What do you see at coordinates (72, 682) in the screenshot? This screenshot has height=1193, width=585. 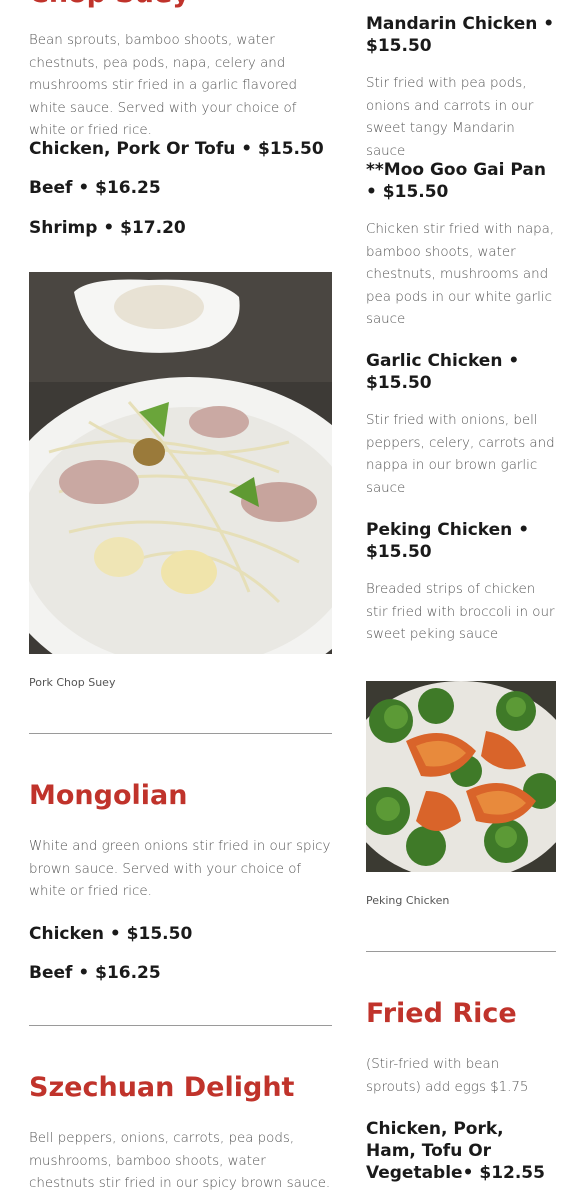 I see `pork-chop-suey-caption: Pork Chop Suey` at bounding box center [72, 682].